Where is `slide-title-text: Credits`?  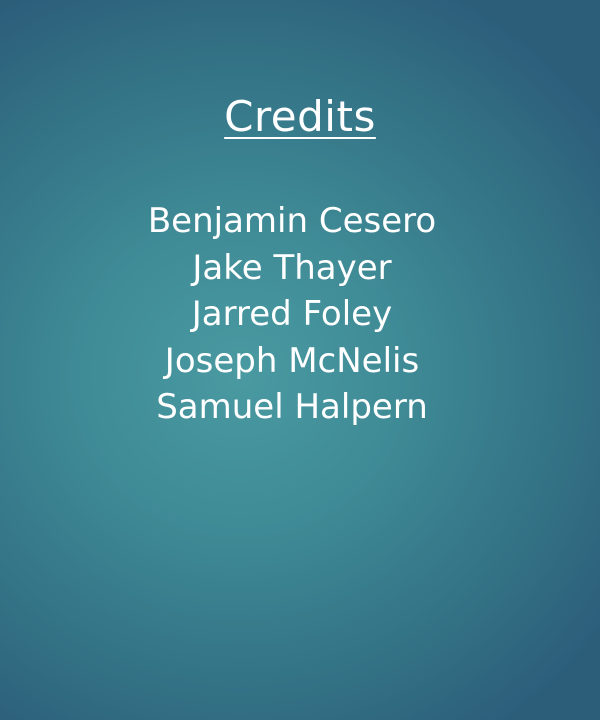
slide-title-text: Credits is located at coordinates (300, 116).